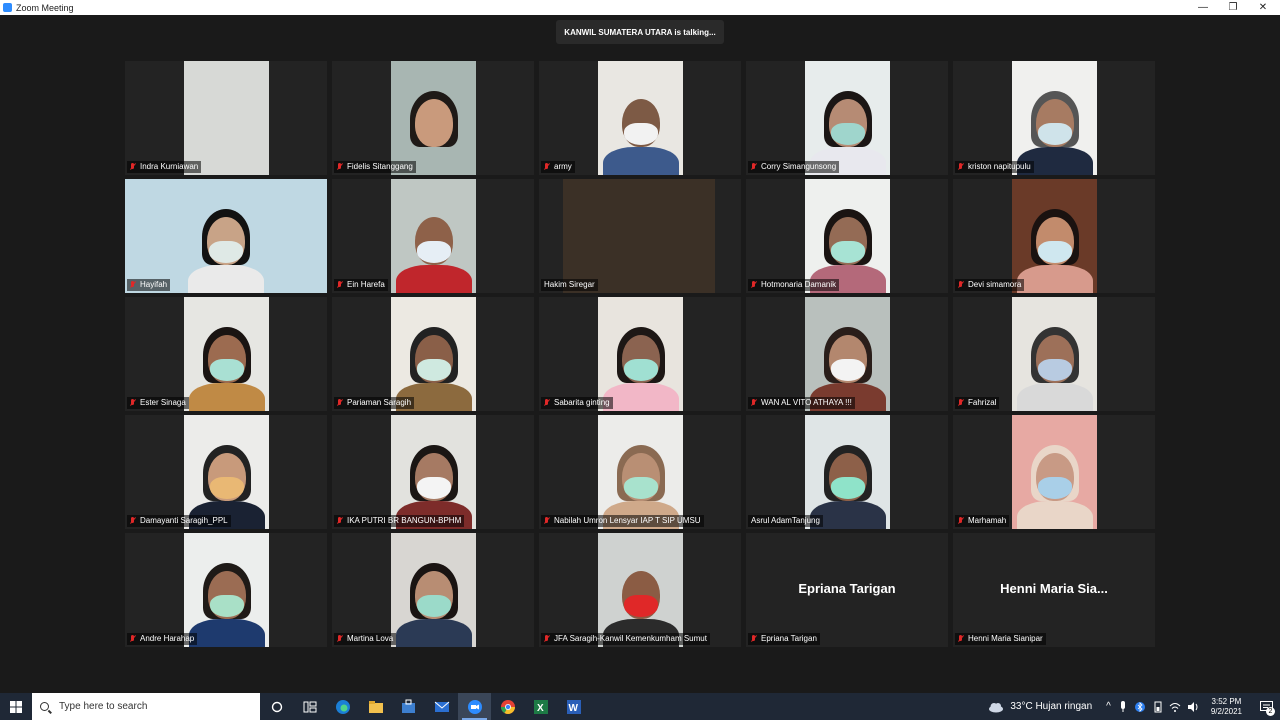 This screenshot has height=720, width=1280. I want to click on svg-text: X, so click(540, 708).